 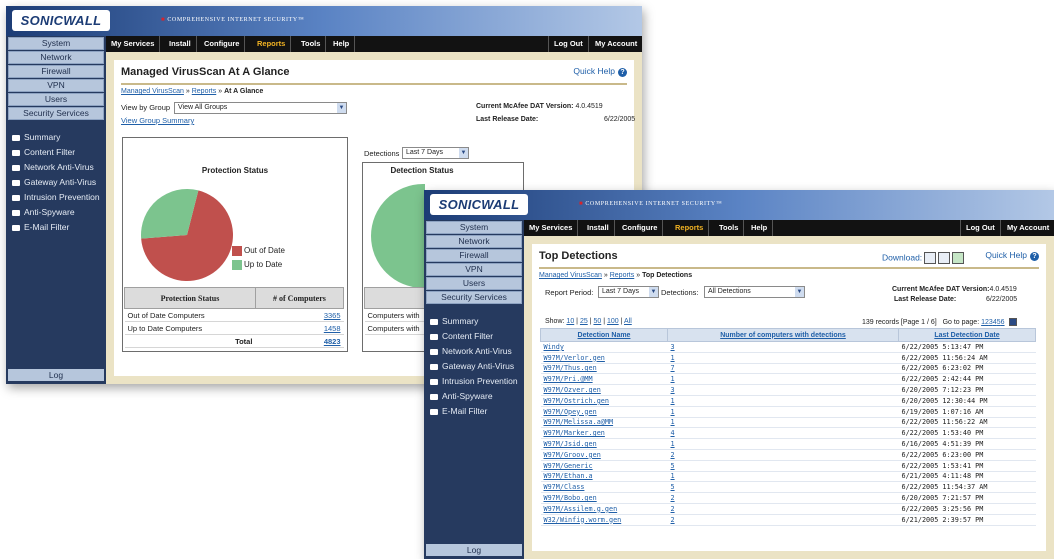 What do you see at coordinates (628, 321) in the screenshot?
I see `show-all: All` at bounding box center [628, 321].